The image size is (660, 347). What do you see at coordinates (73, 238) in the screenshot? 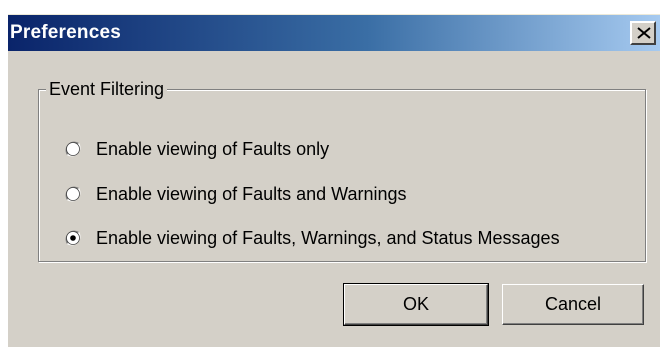
I see `radio-button-selected-icon` at bounding box center [73, 238].